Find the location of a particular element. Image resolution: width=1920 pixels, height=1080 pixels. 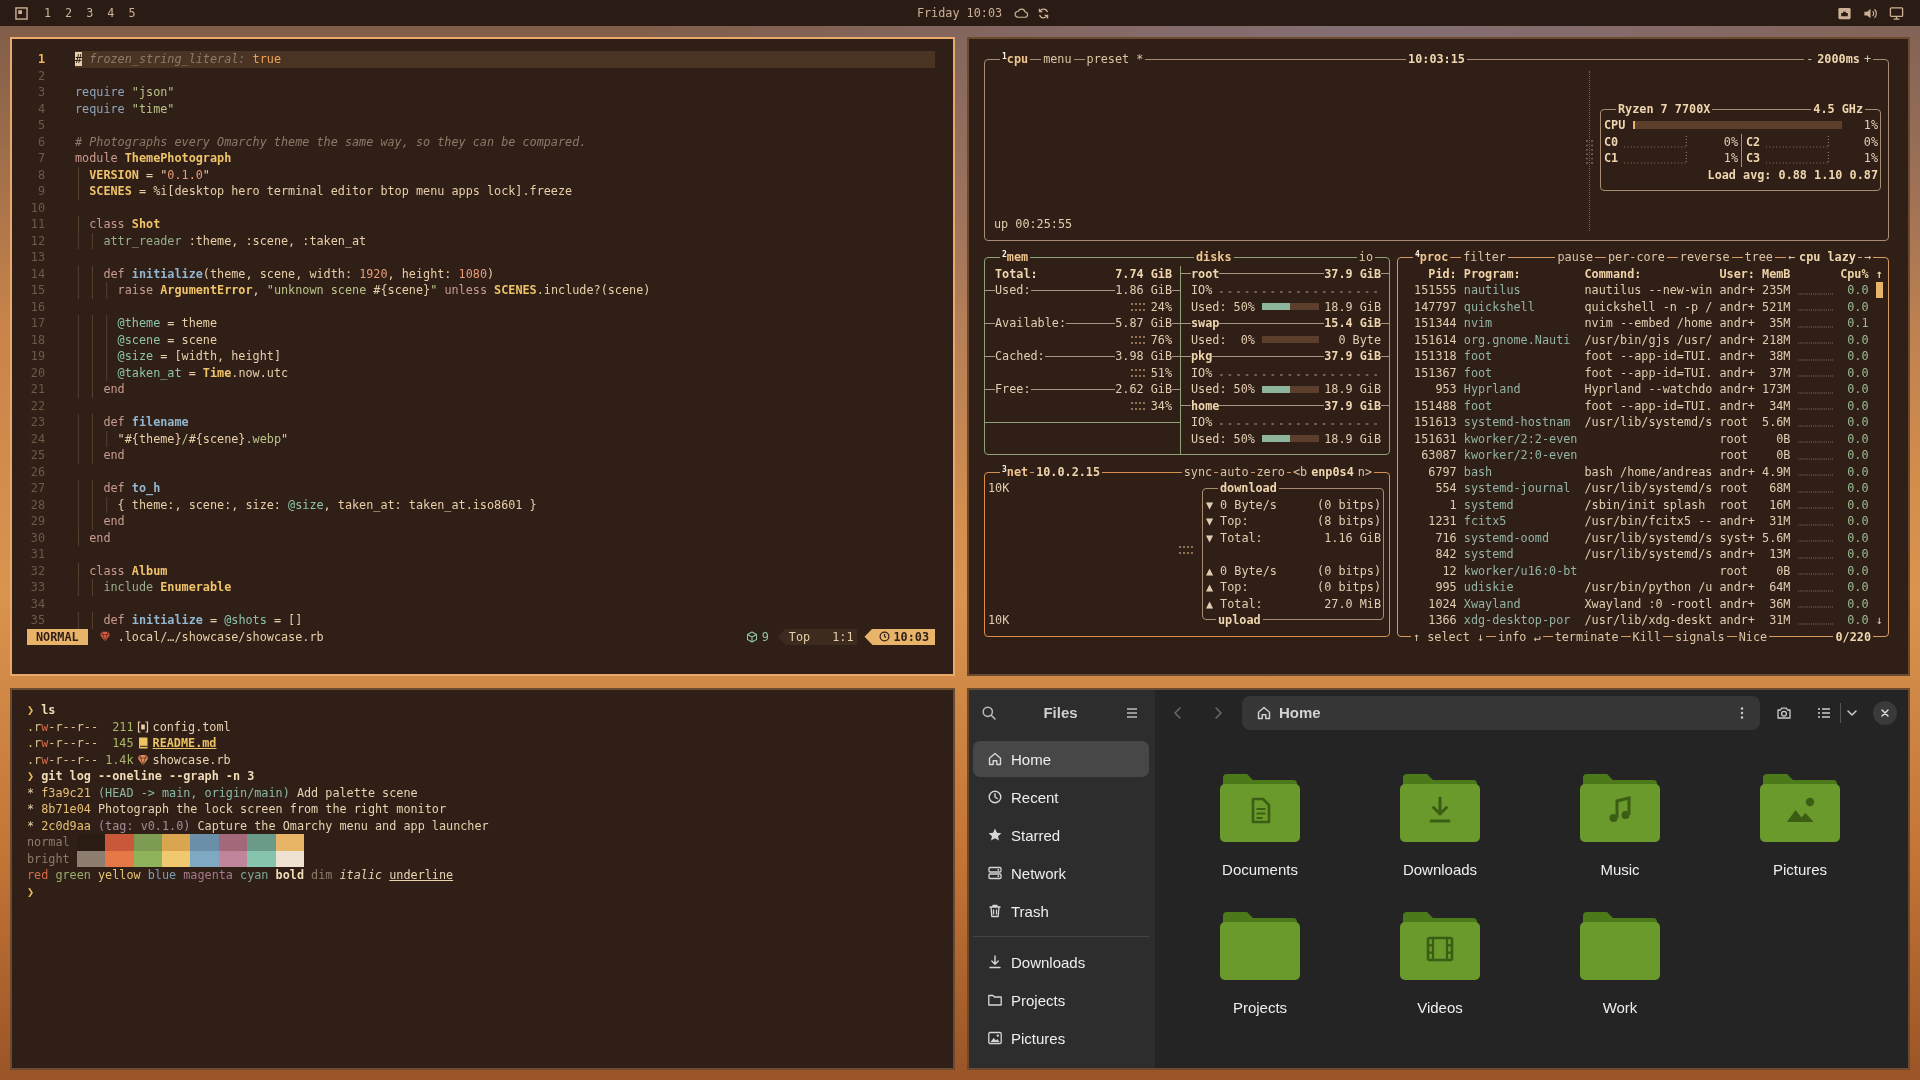

panel-title: $^{1}$cpu is located at coordinates (1015, 59).